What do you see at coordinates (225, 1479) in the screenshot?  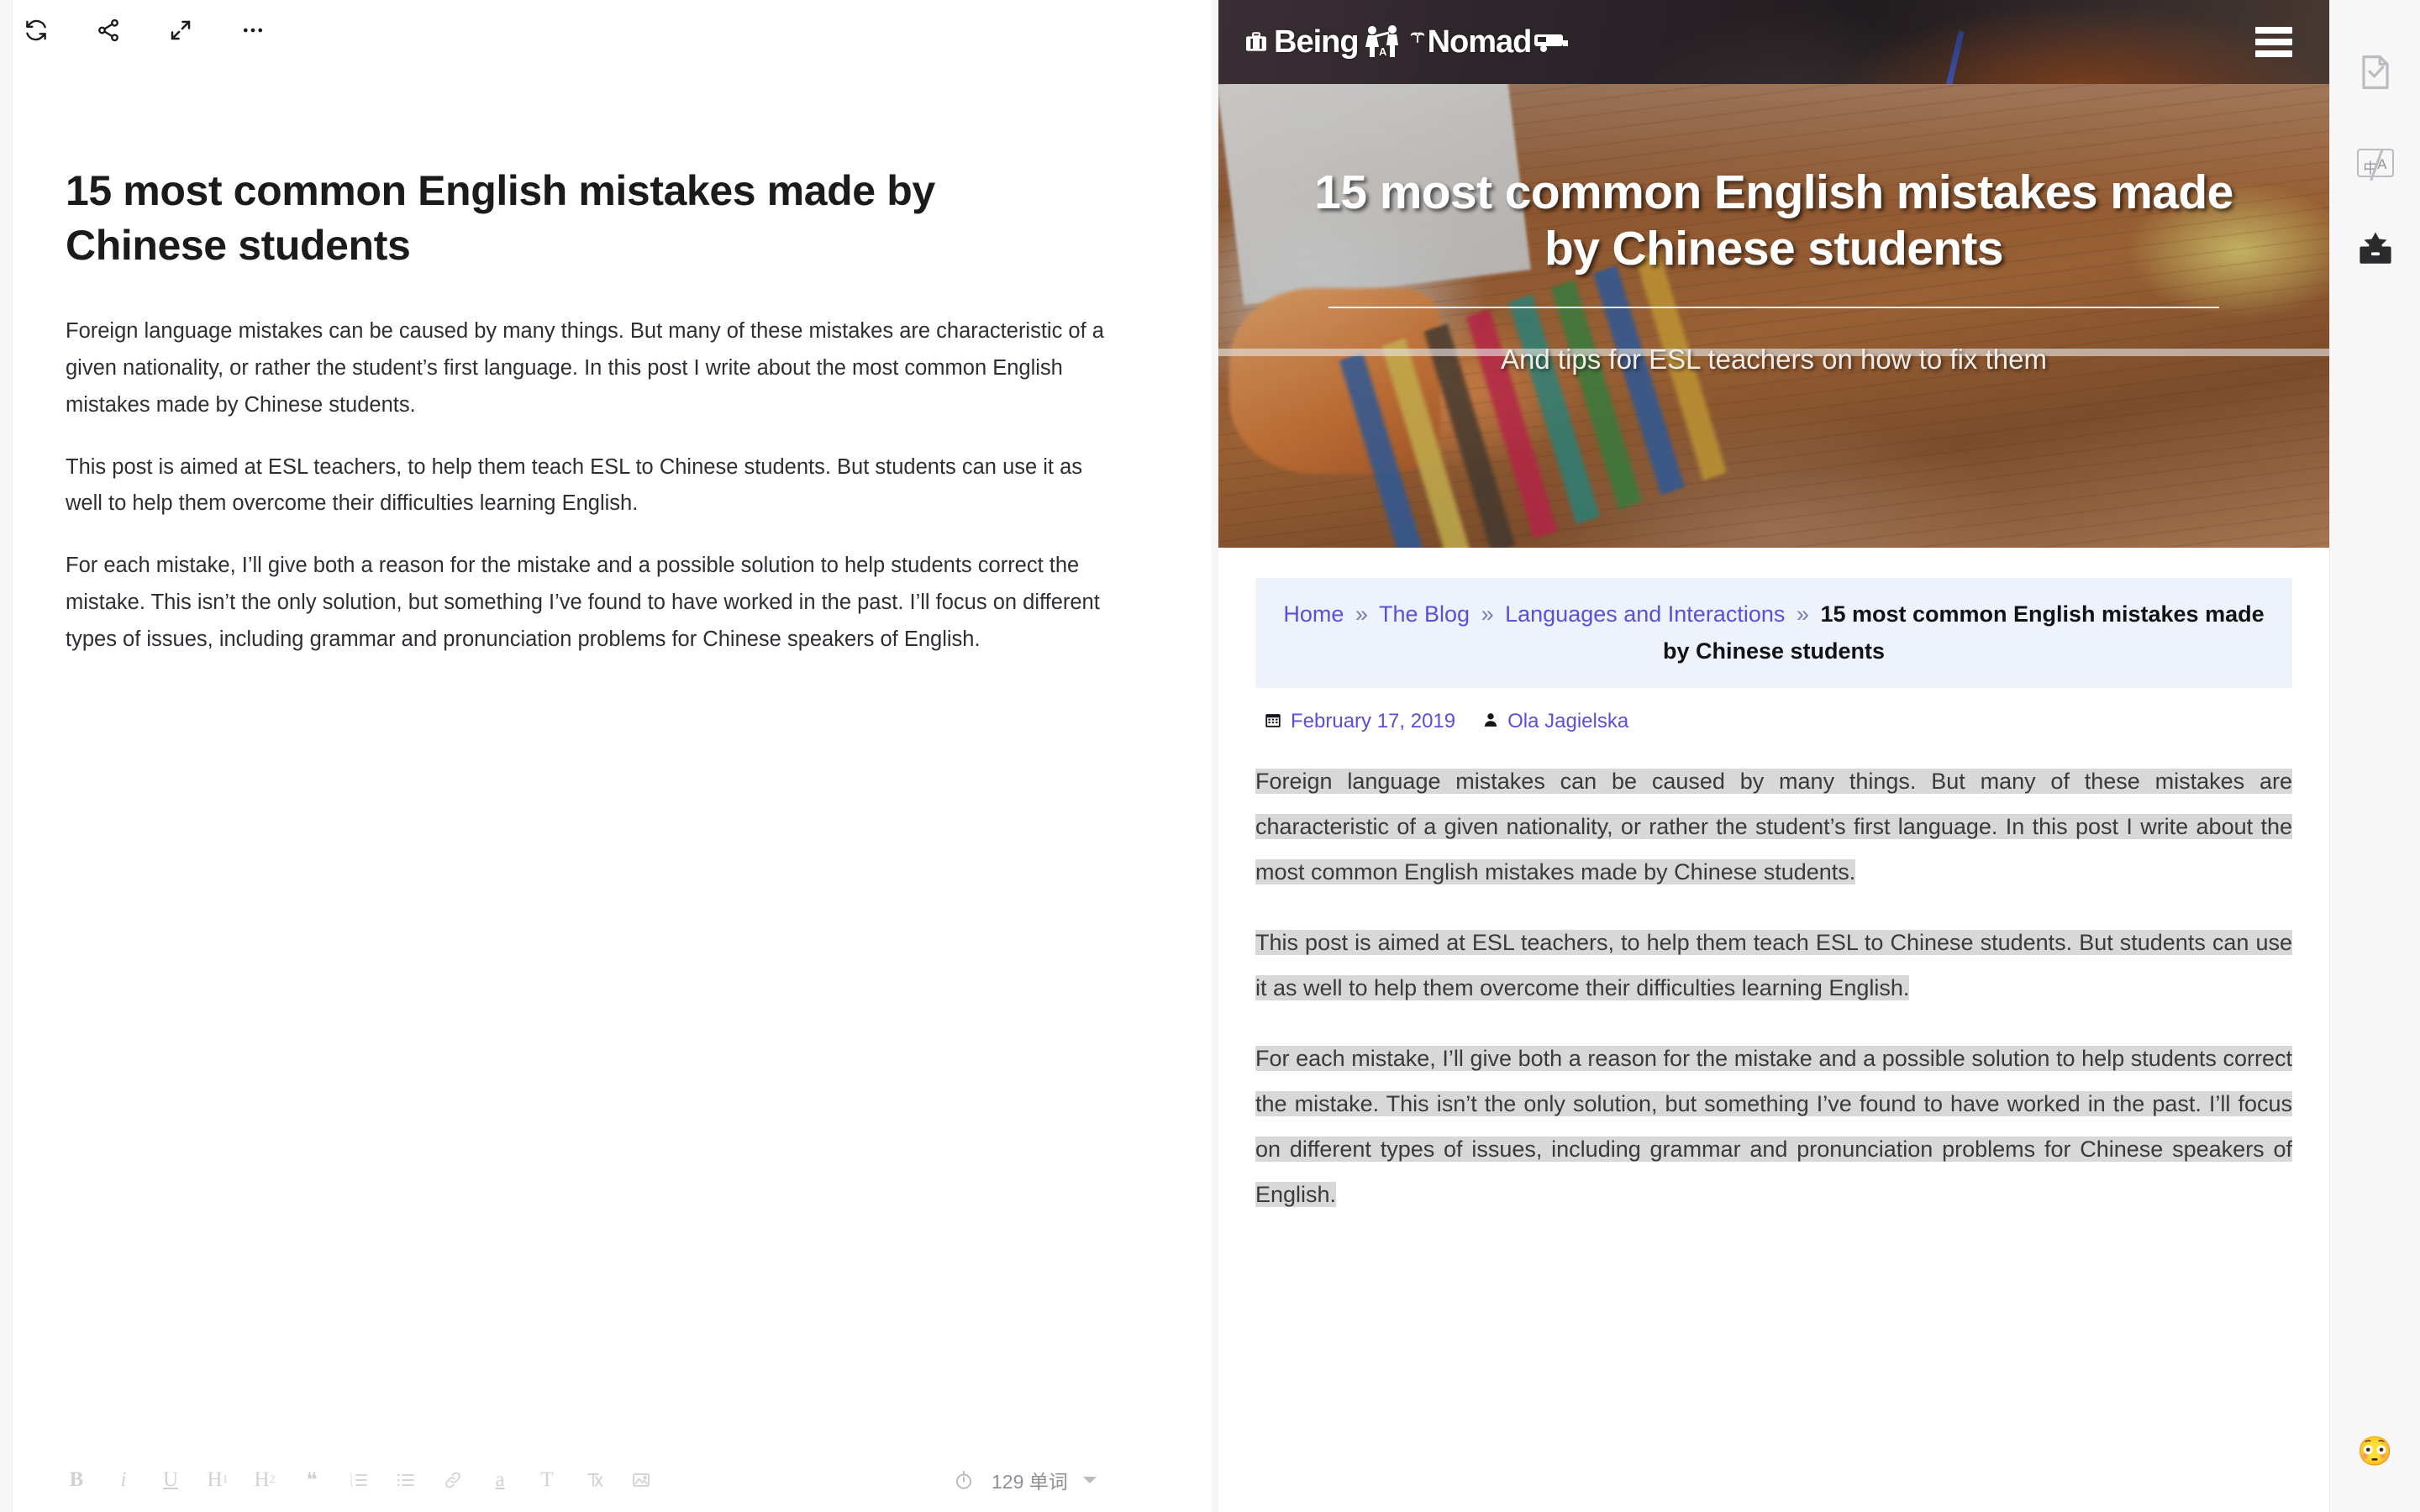 I see `heading1-level: 1` at bounding box center [225, 1479].